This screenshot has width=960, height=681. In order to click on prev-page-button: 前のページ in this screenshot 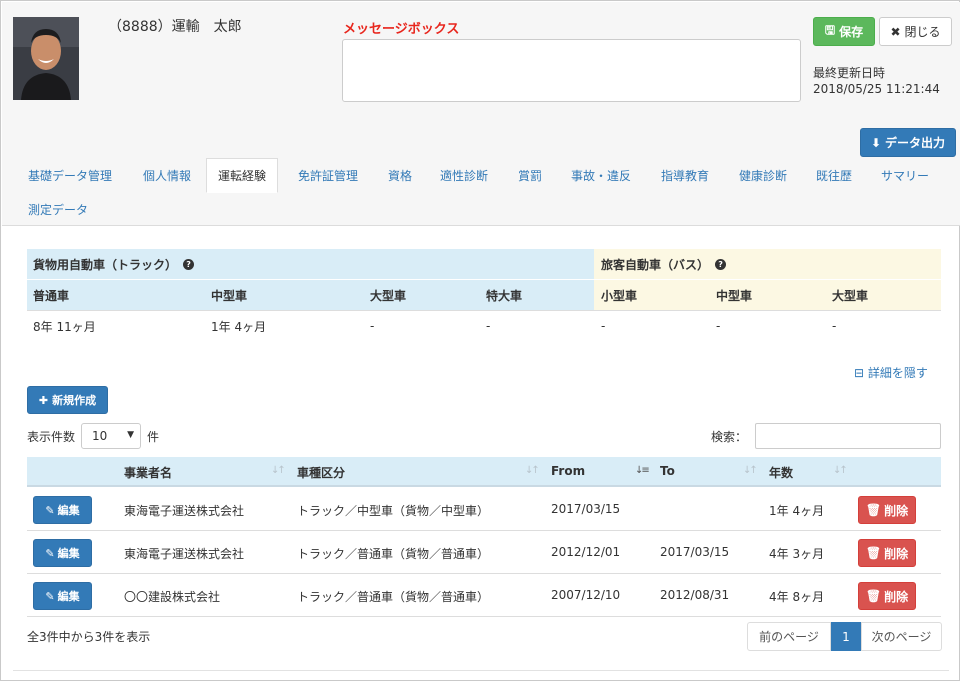, I will do `click(789, 636)`.